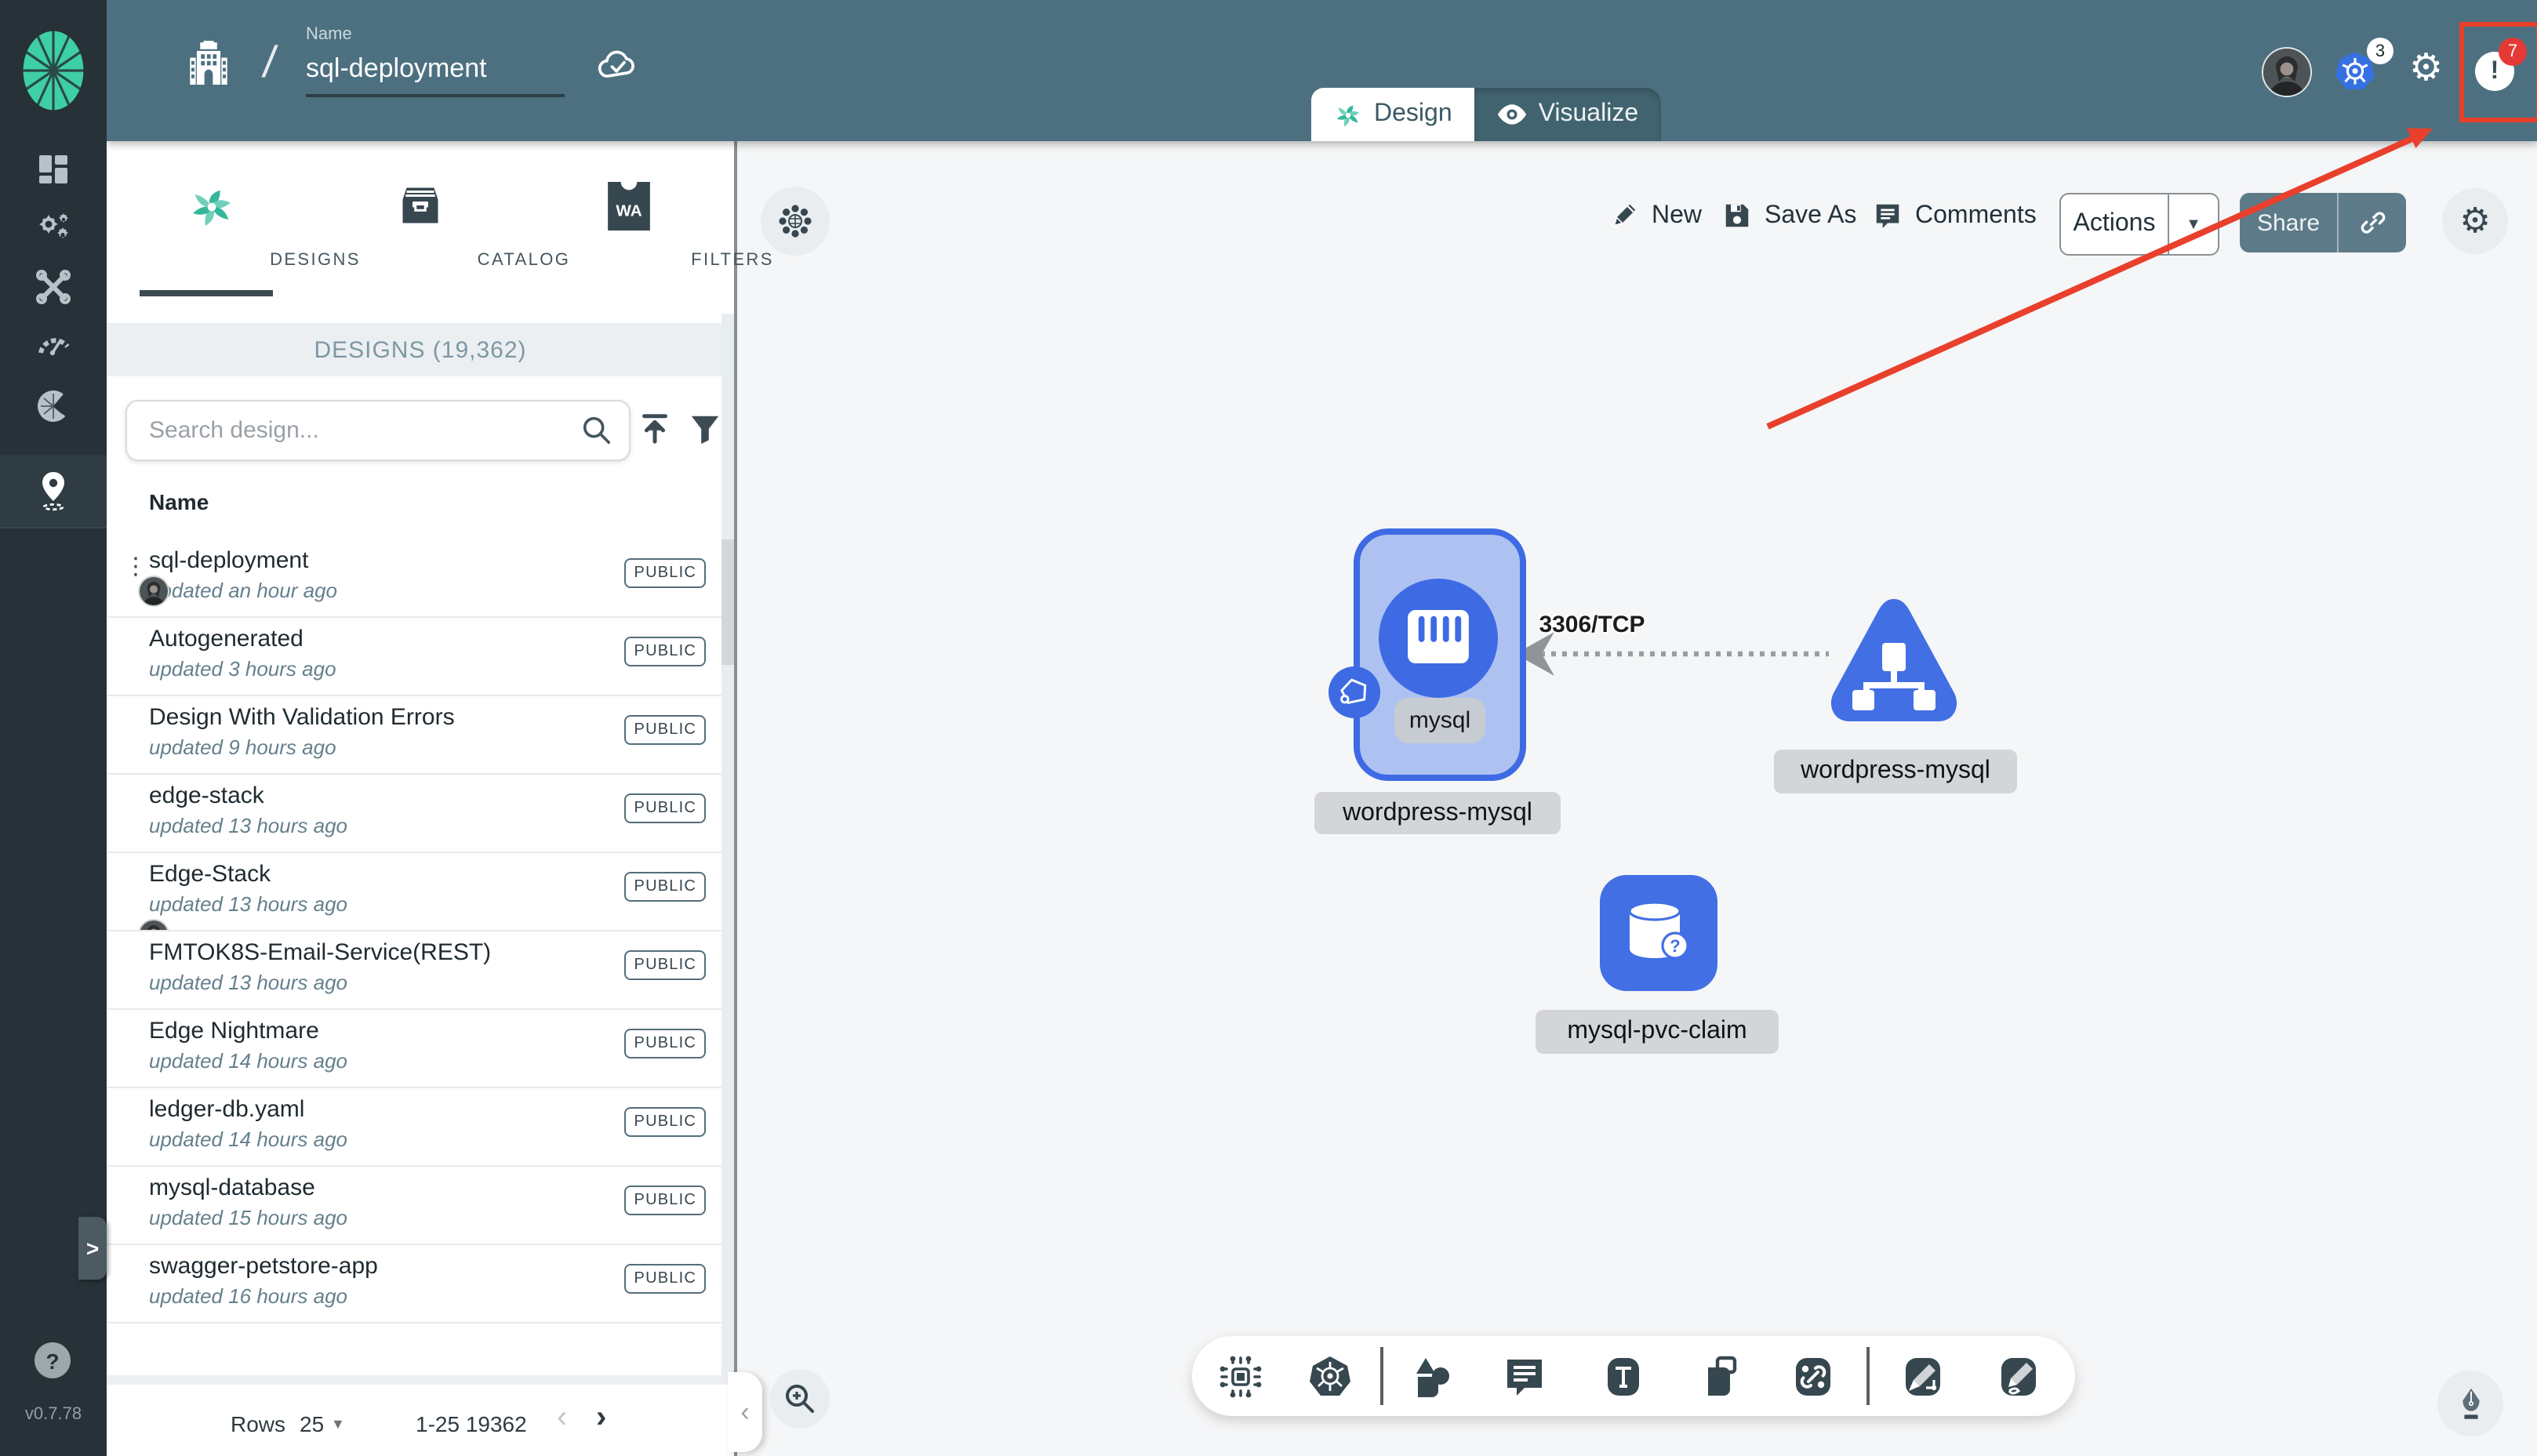 The width and height of the screenshot is (2537, 1456). What do you see at coordinates (2475, 221) in the screenshot?
I see `canvas-settings-button: ⚙` at bounding box center [2475, 221].